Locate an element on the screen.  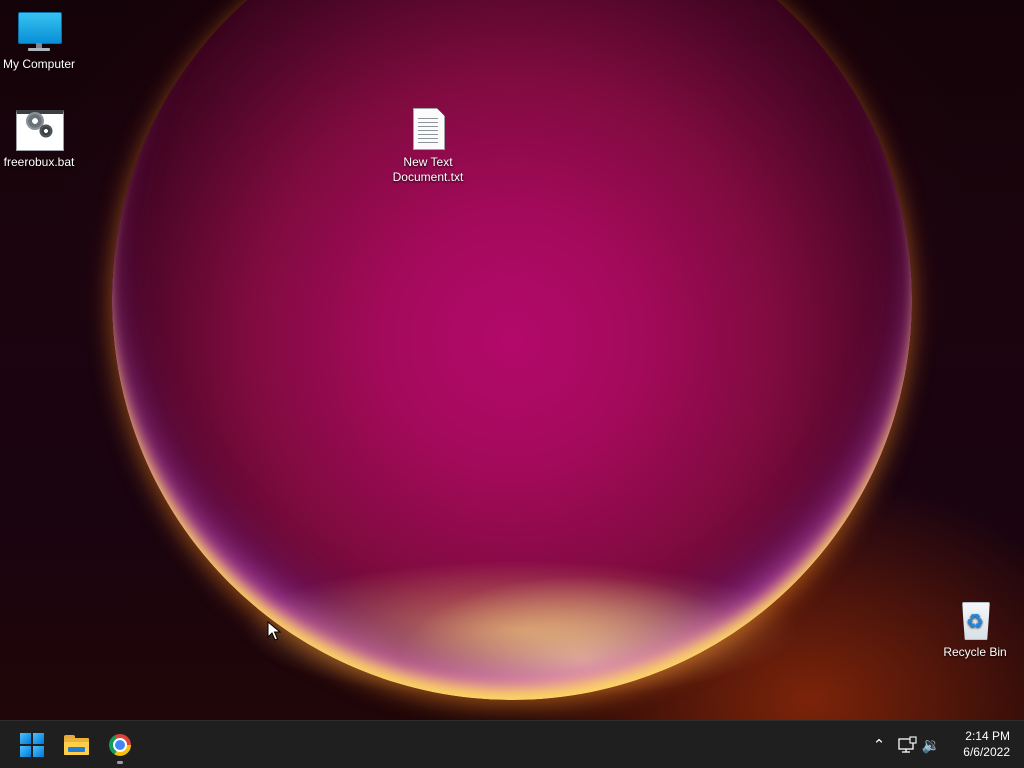
file-explorer-button is located at coordinates (76, 745).